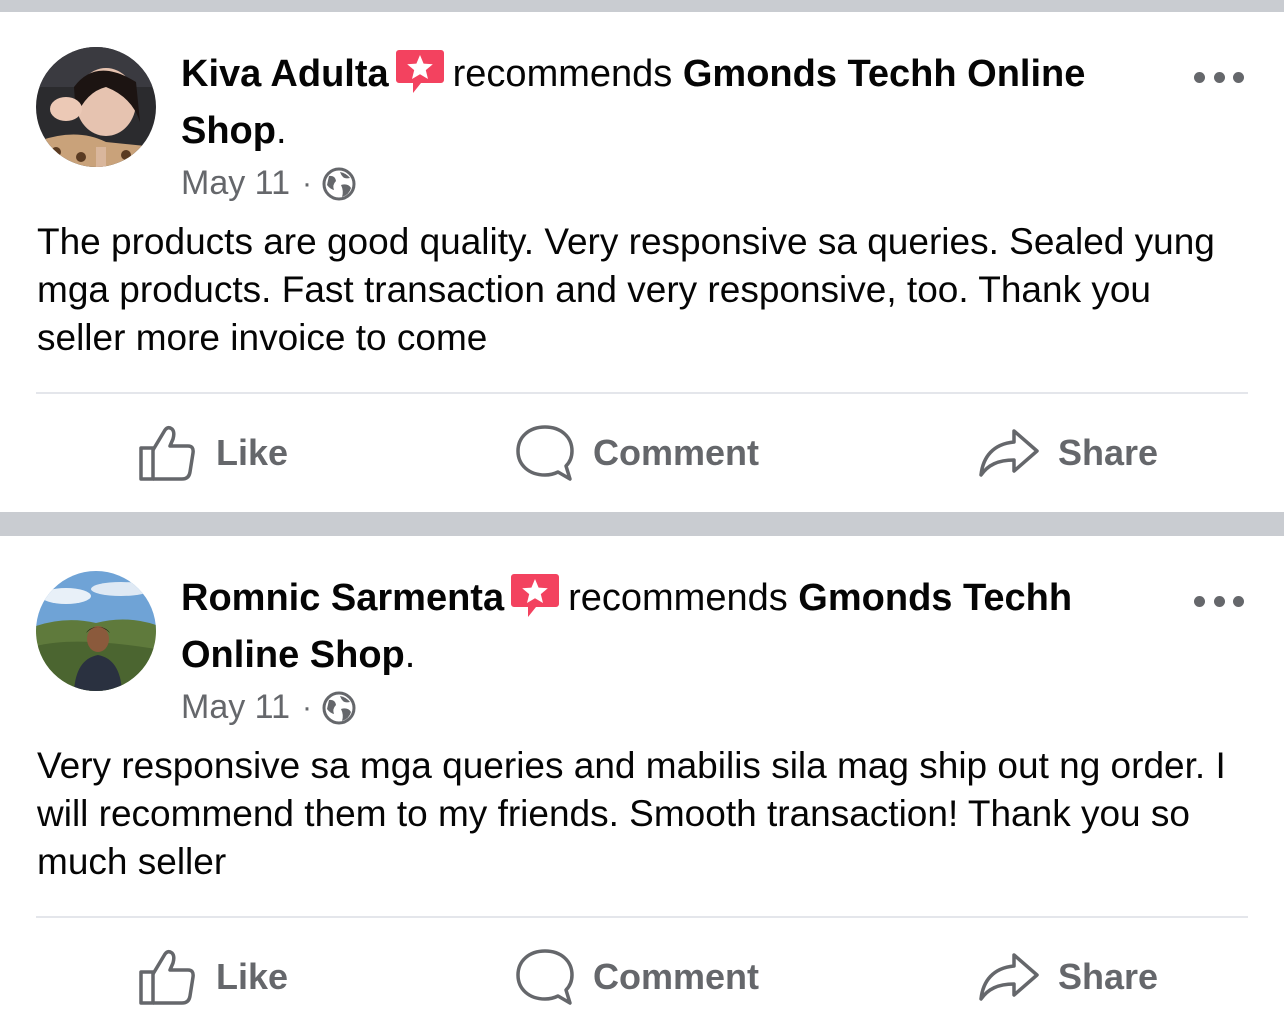 This screenshot has height=1034, width=1284. What do you see at coordinates (342, 598) in the screenshot?
I see `author-name: Romnic Sarmenta` at bounding box center [342, 598].